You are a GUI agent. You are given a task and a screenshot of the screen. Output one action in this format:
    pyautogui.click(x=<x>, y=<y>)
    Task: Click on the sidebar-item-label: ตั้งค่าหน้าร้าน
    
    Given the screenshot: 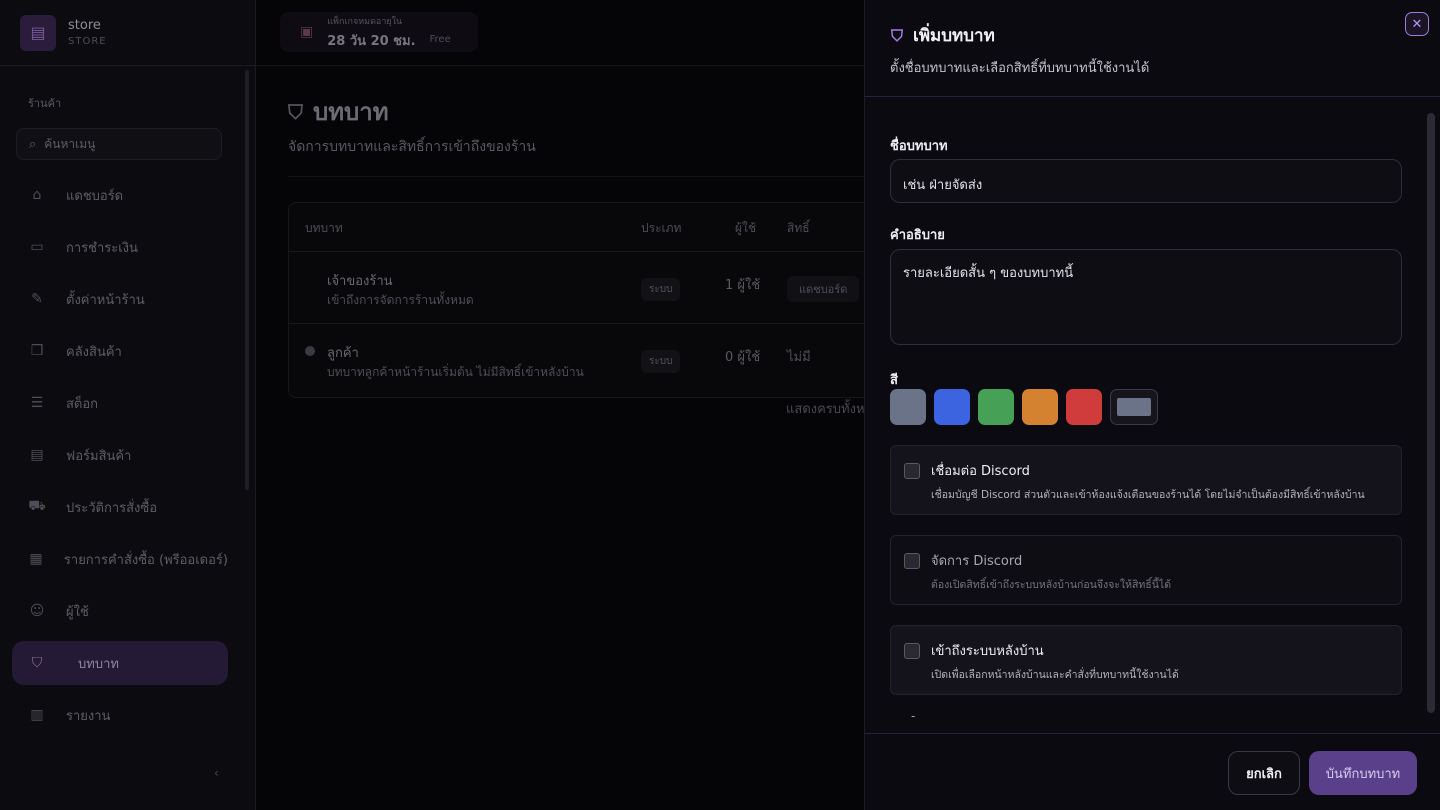 What is the action you would take?
    pyautogui.click(x=105, y=300)
    